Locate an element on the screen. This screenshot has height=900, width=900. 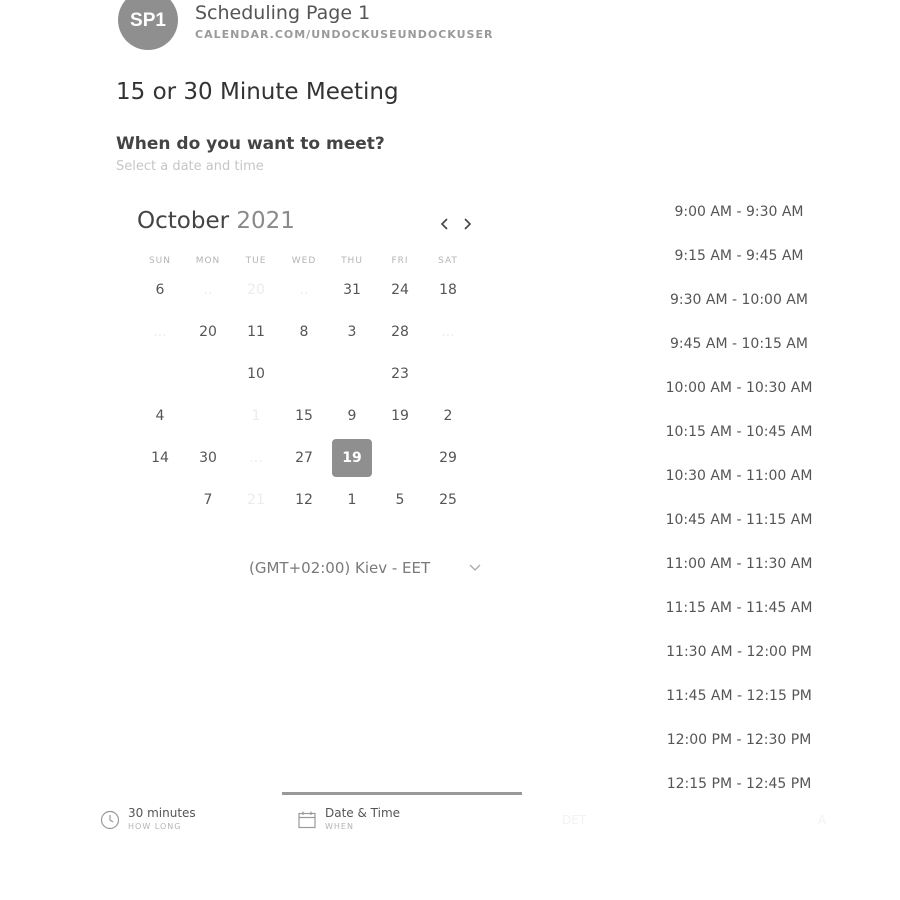
time-slot-button: 10:00 AM - 10:30 AM is located at coordinates (739, 388).